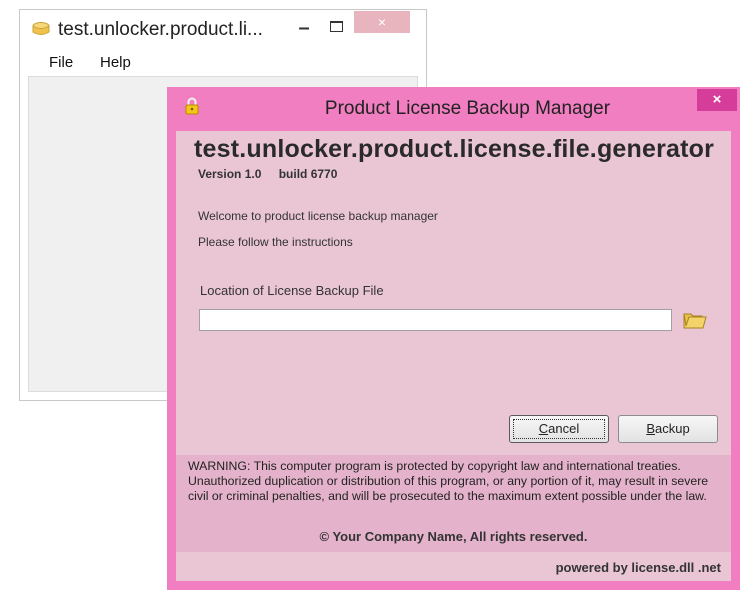 This screenshot has width=740, height=590. Describe the element at coordinates (61, 62) in the screenshot. I see `menu-file: File` at that location.